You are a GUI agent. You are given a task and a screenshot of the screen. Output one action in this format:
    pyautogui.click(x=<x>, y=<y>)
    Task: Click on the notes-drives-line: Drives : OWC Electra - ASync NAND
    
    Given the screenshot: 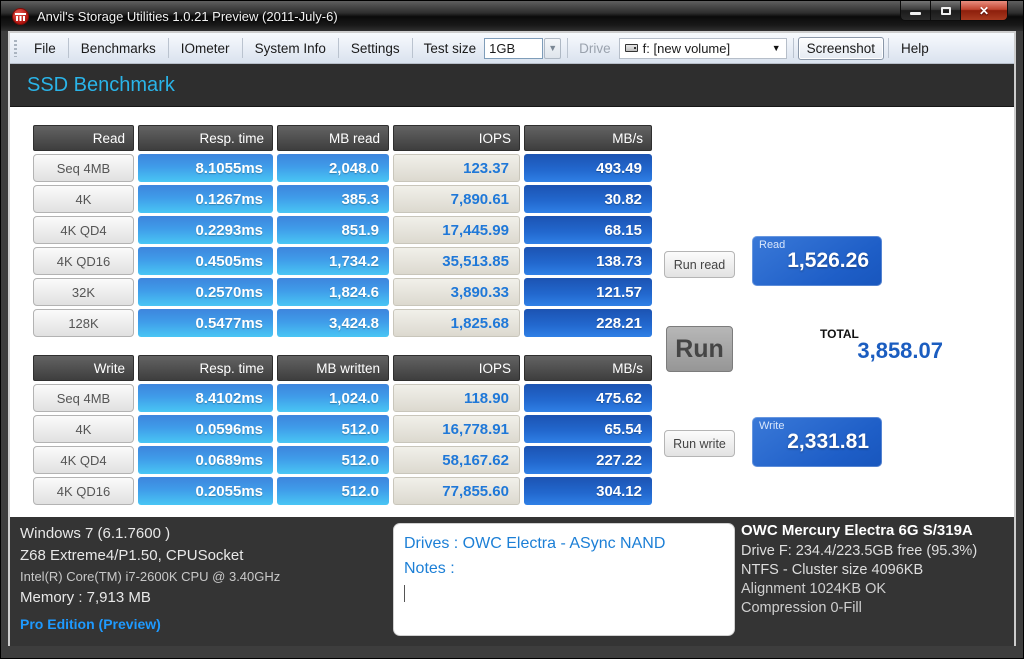 What is the action you would take?
    pyautogui.click(x=535, y=543)
    